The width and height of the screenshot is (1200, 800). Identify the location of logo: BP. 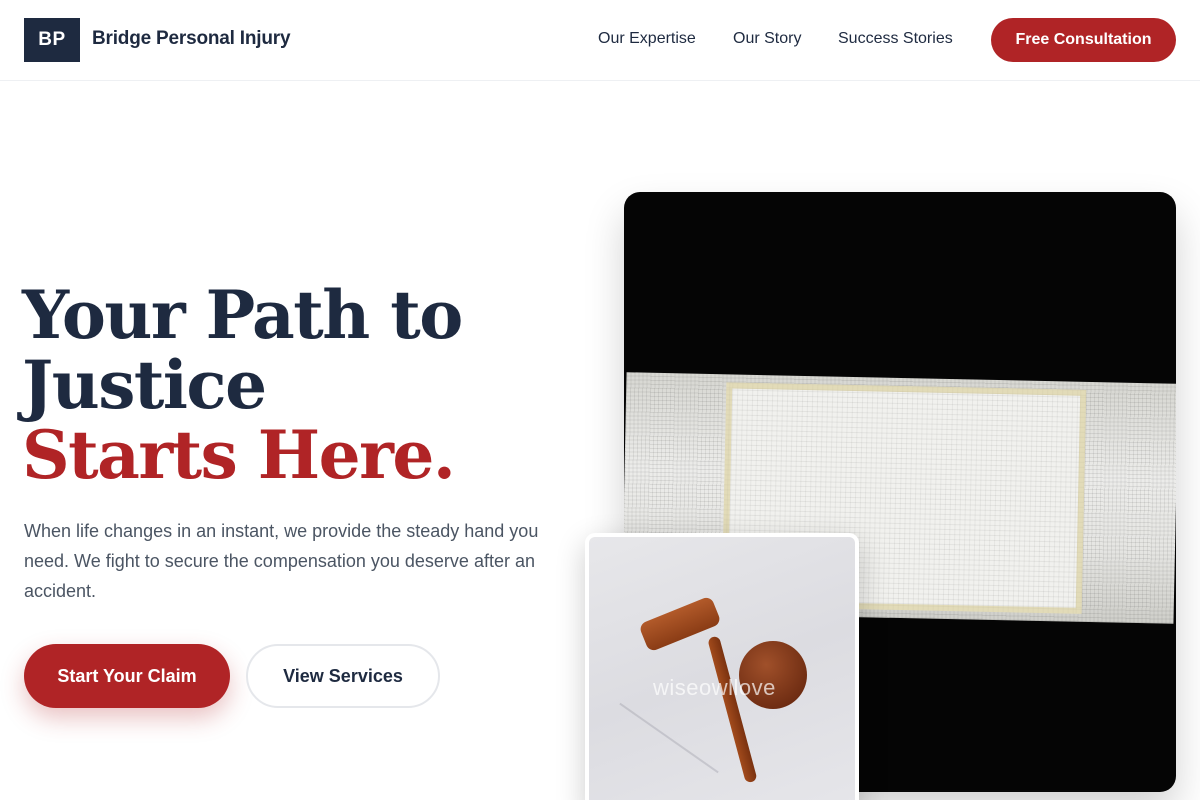
(52, 40).